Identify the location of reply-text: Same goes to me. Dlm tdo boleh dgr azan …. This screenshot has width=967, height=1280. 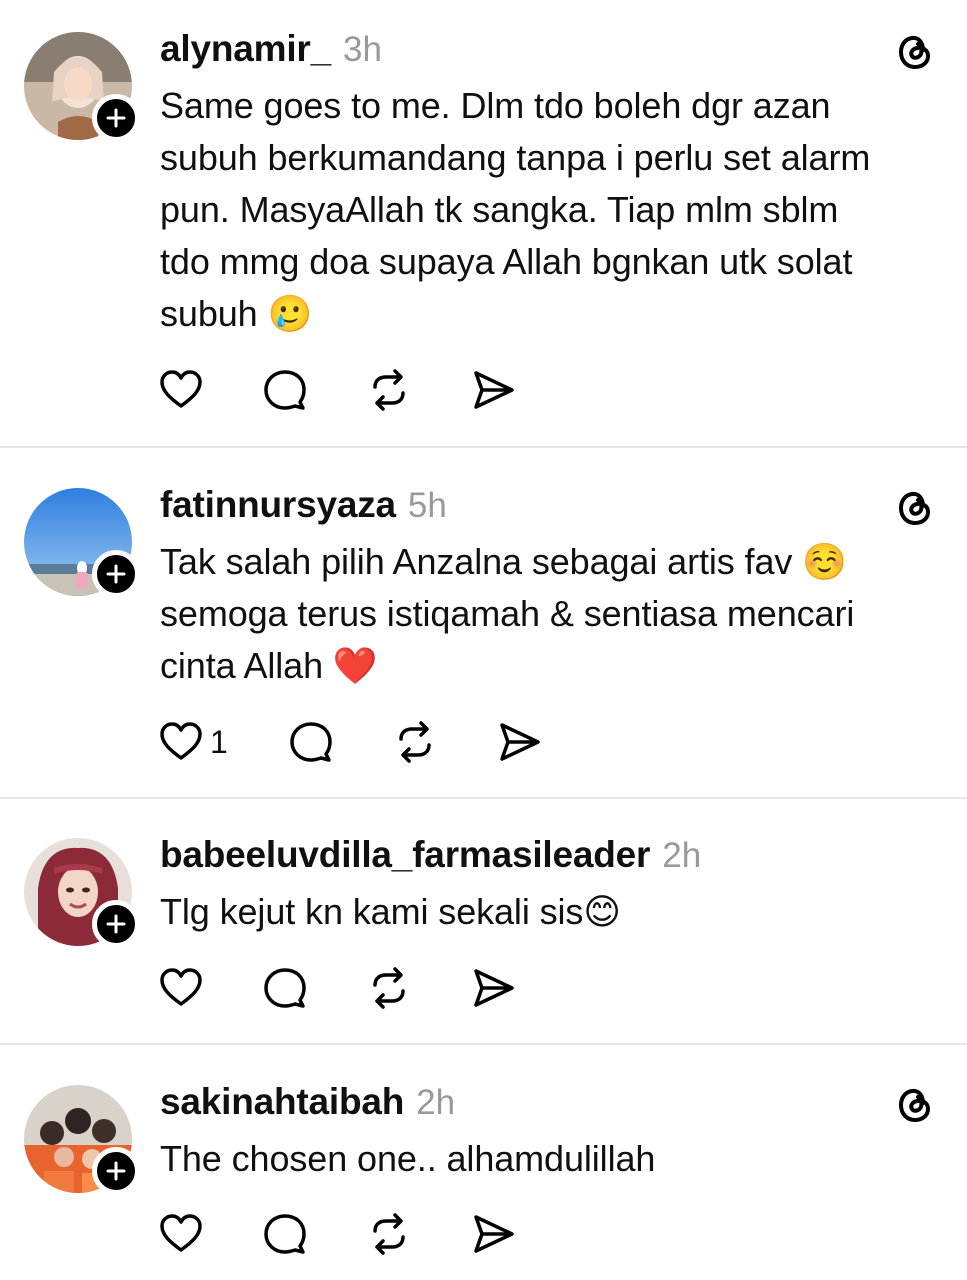
(515, 209).